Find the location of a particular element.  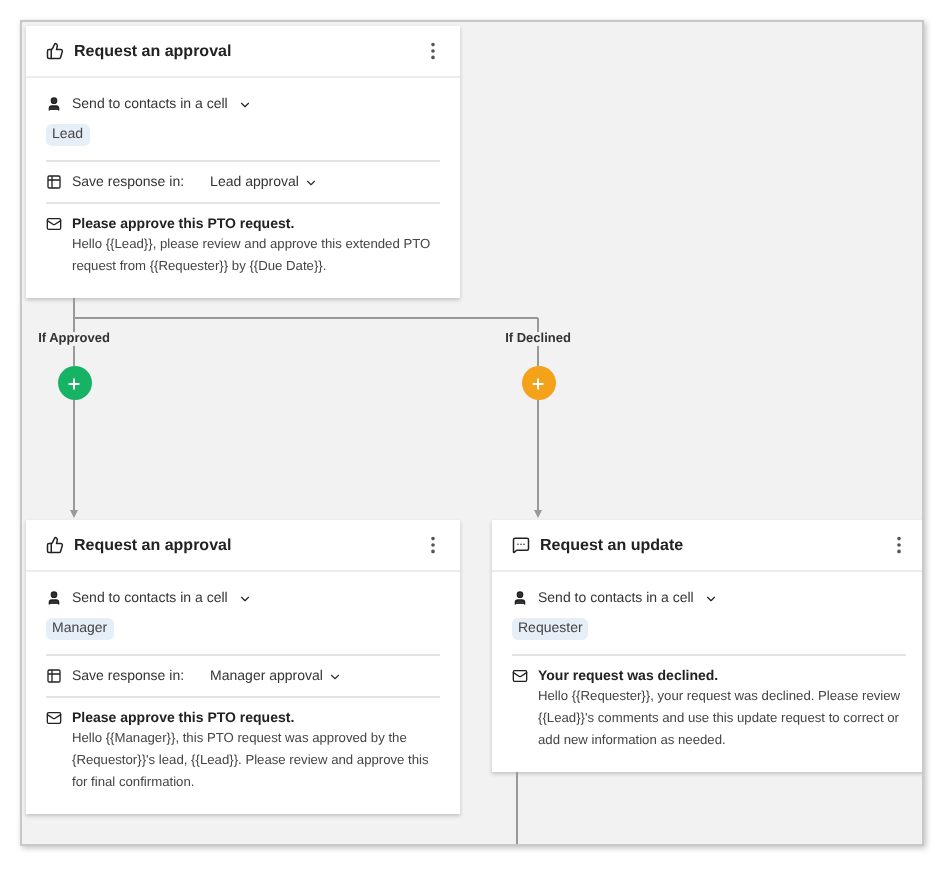

step-title: Request an update is located at coordinates (613, 545).